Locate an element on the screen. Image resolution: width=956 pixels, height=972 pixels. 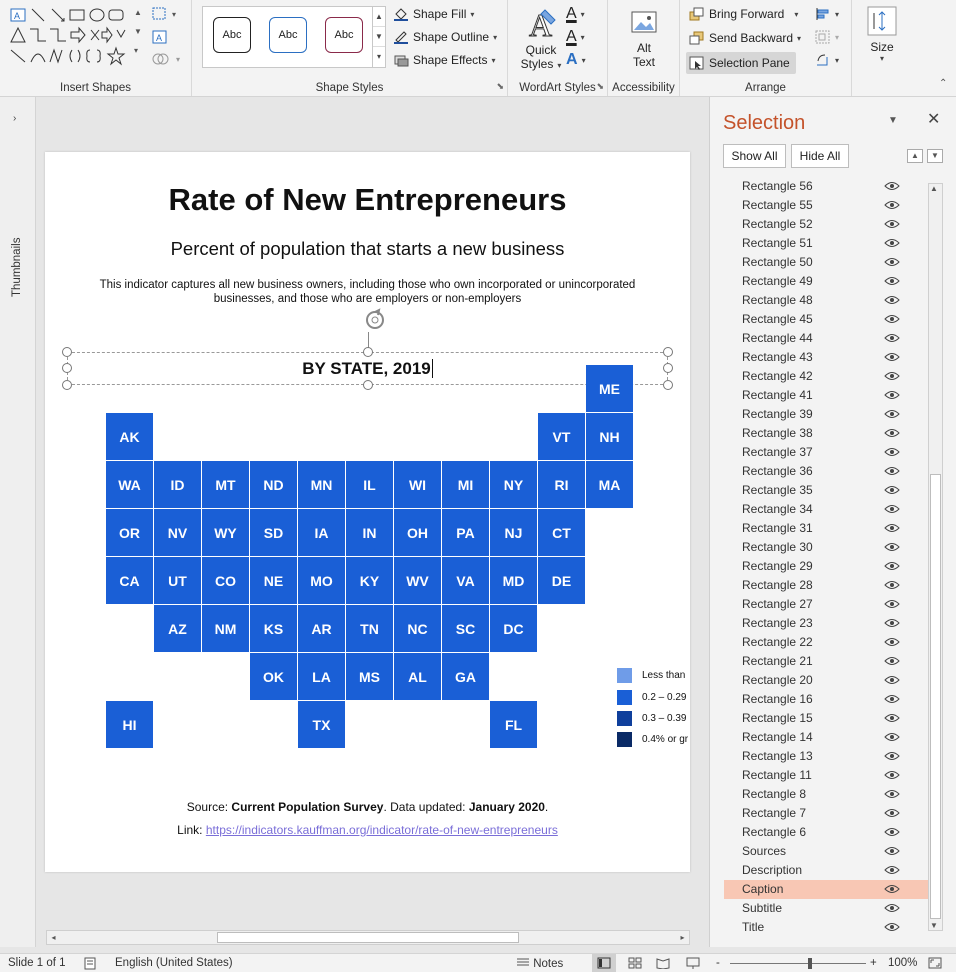
style-thumb-blue: Abc is located at coordinates (288, 35).